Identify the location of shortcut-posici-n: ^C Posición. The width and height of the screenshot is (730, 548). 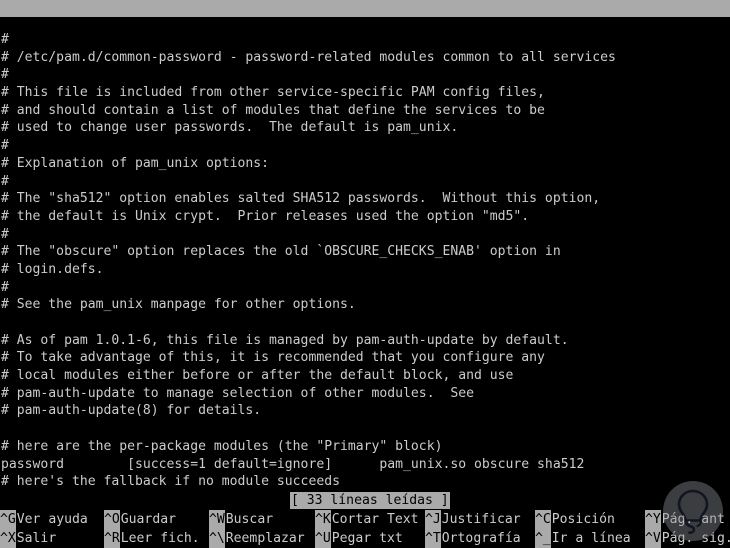
(590, 519).